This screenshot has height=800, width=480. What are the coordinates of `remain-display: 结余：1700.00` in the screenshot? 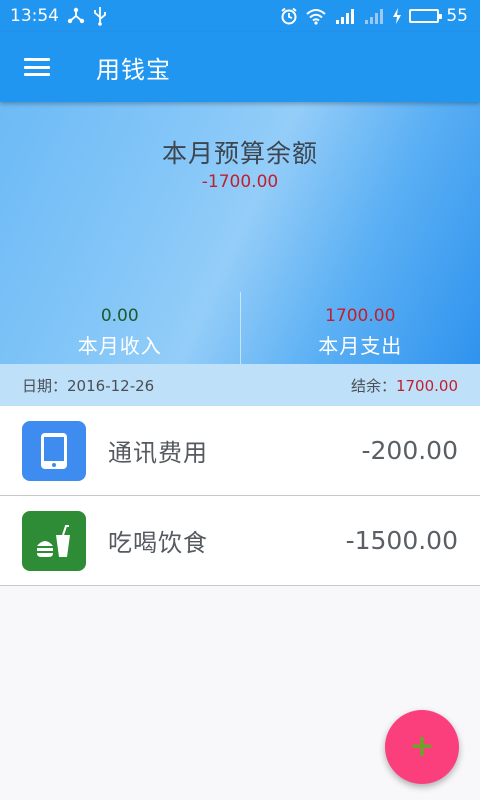 It's located at (404, 385).